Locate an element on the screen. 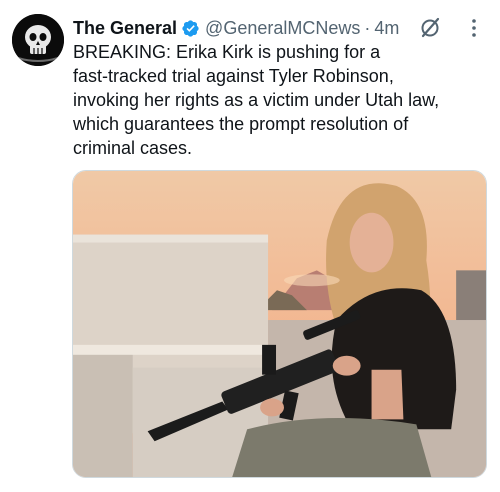 The image size is (500, 492). author-avatar is located at coordinates (38, 40).